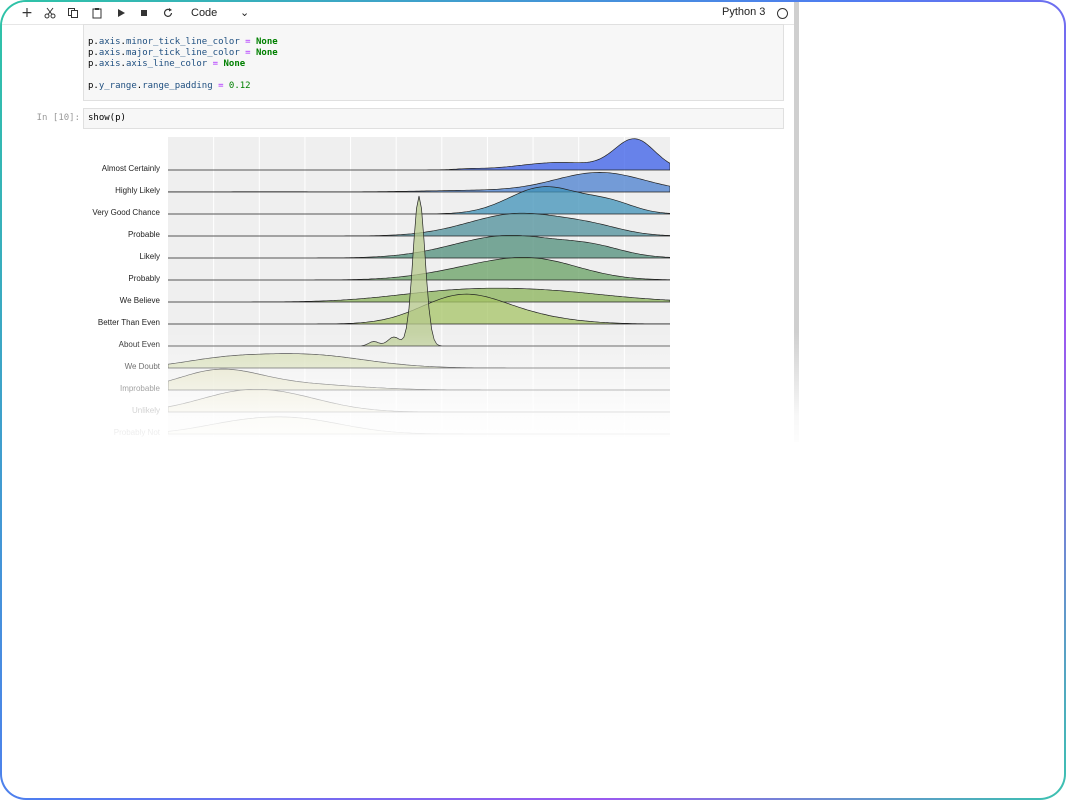  Describe the element at coordinates (128, 322) in the screenshot. I see `category-label: Better Than Even` at that location.